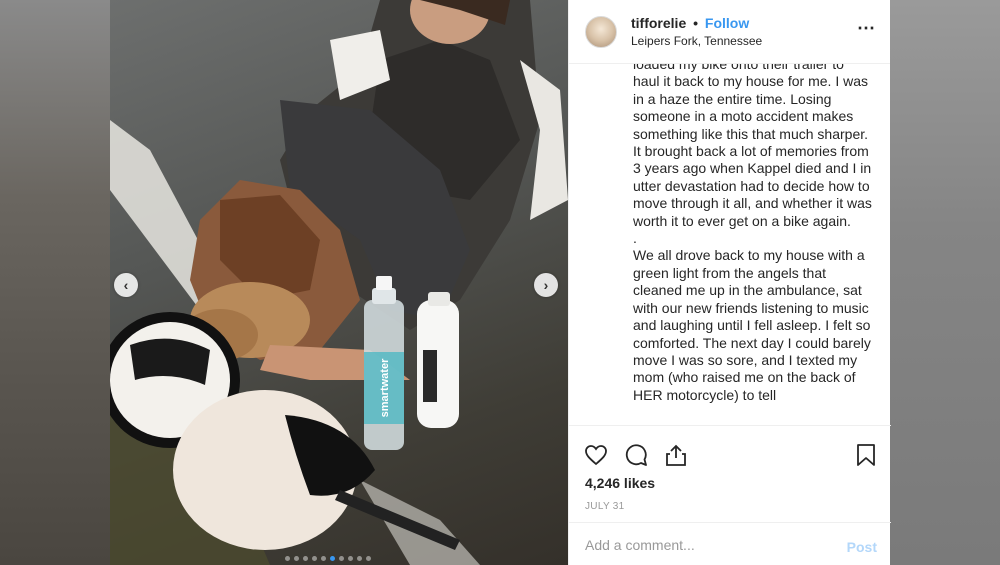 This screenshot has width=1000, height=565. I want to click on background-blur-right, so click(945, 282).